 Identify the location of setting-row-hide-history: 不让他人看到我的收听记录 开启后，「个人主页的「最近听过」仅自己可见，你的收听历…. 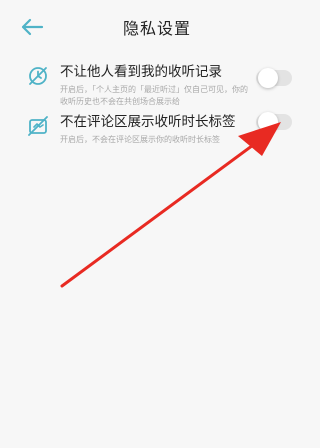
(157, 89).